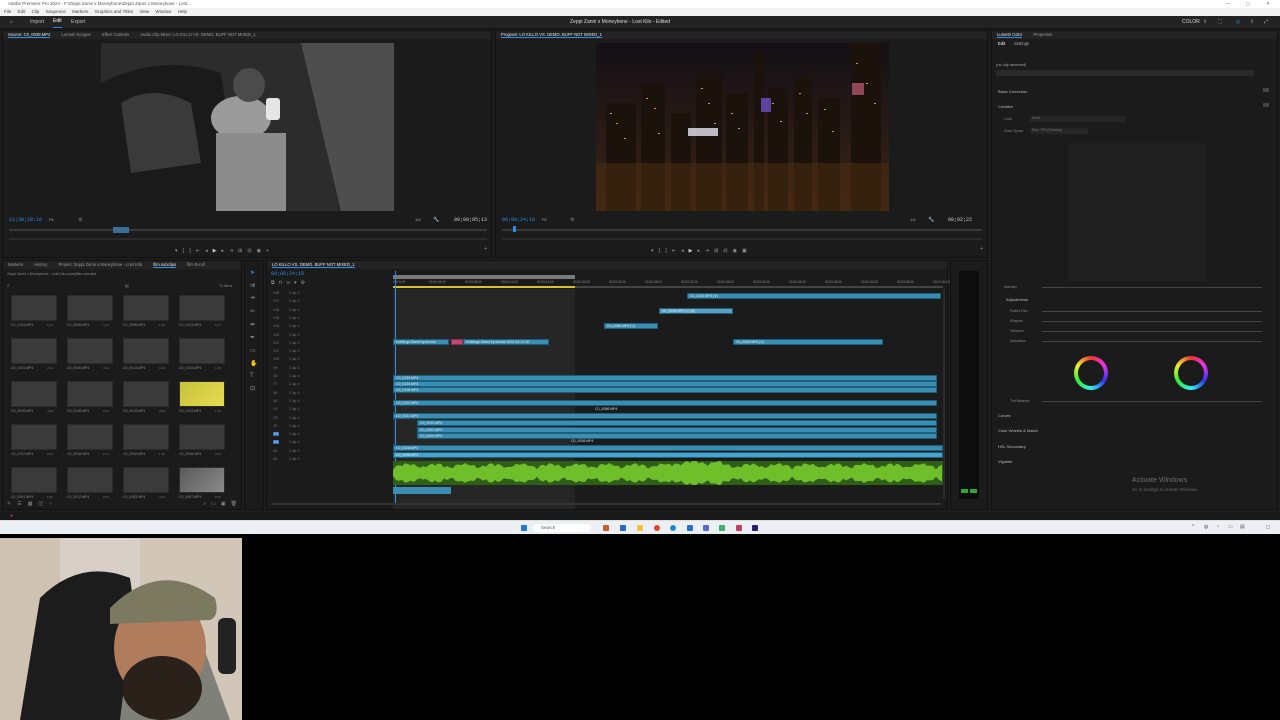 The height and width of the screenshot is (720, 1280). Describe the element at coordinates (418, 219) in the screenshot. I see `source-zoom-select: 1/4` at that location.